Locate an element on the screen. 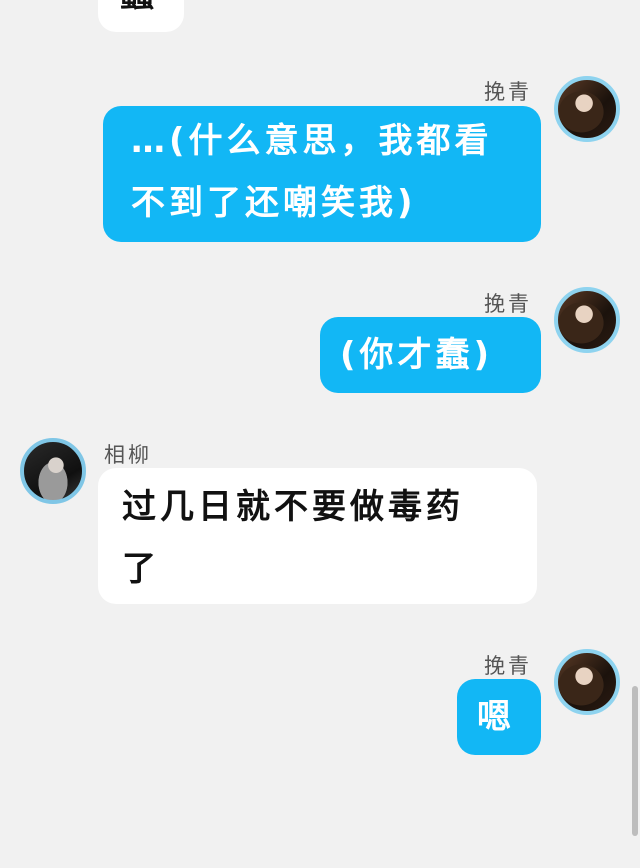 This screenshot has height=868, width=640. message-text-line: (你才蠢) is located at coordinates (417, 355).